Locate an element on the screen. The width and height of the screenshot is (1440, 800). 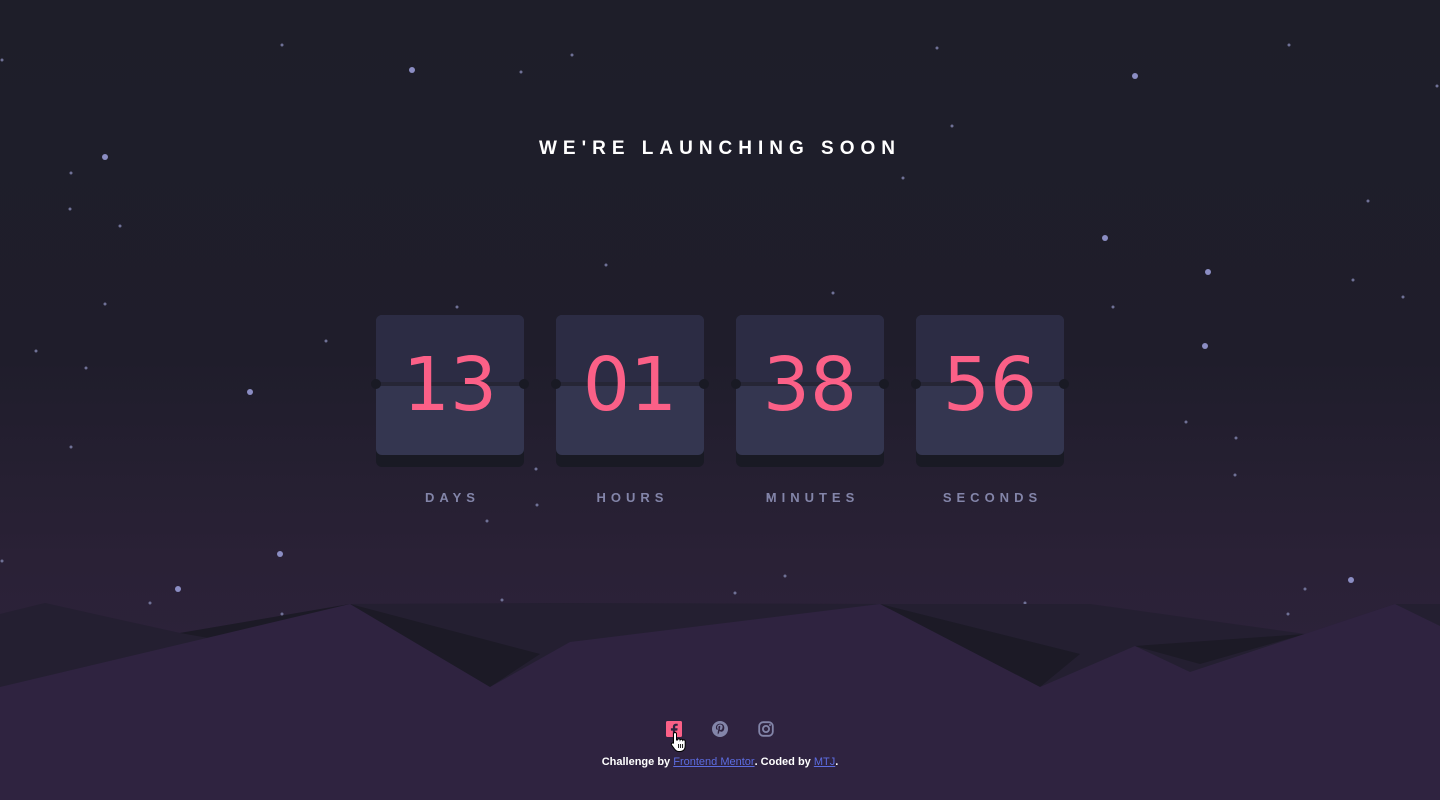
pinterest-icon is located at coordinates (720, 729).